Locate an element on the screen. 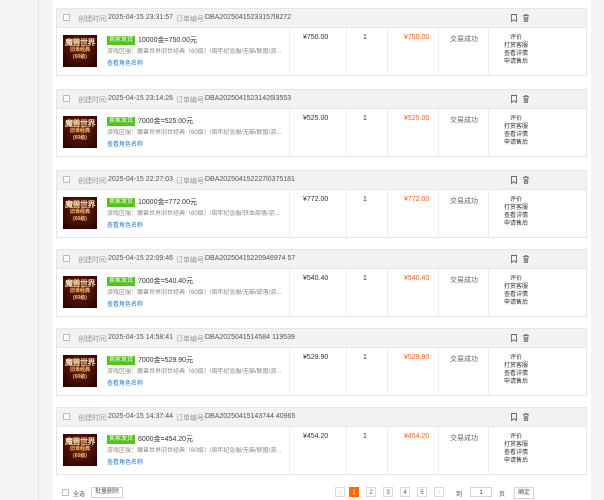  goto-page-input: 1 is located at coordinates (481, 492).